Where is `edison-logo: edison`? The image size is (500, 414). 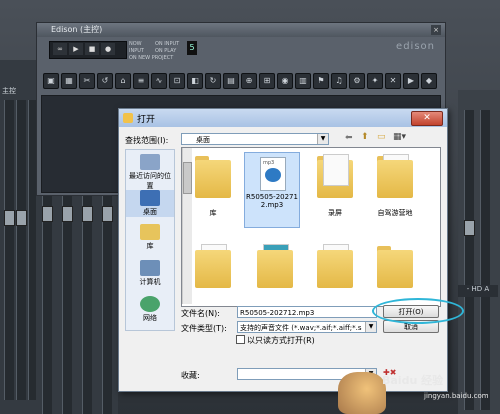
edison-logo: edison is located at coordinates (415, 46).